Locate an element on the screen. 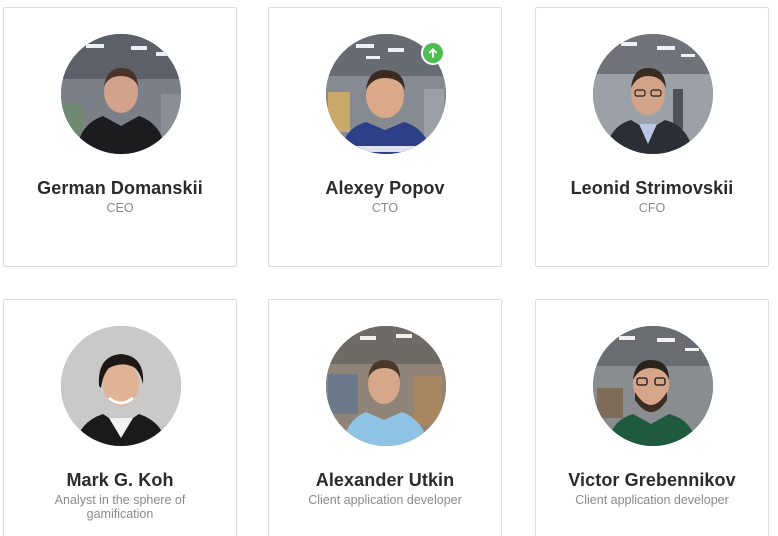 The image size is (778, 536). member-role: CFO is located at coordinates (652, 208).